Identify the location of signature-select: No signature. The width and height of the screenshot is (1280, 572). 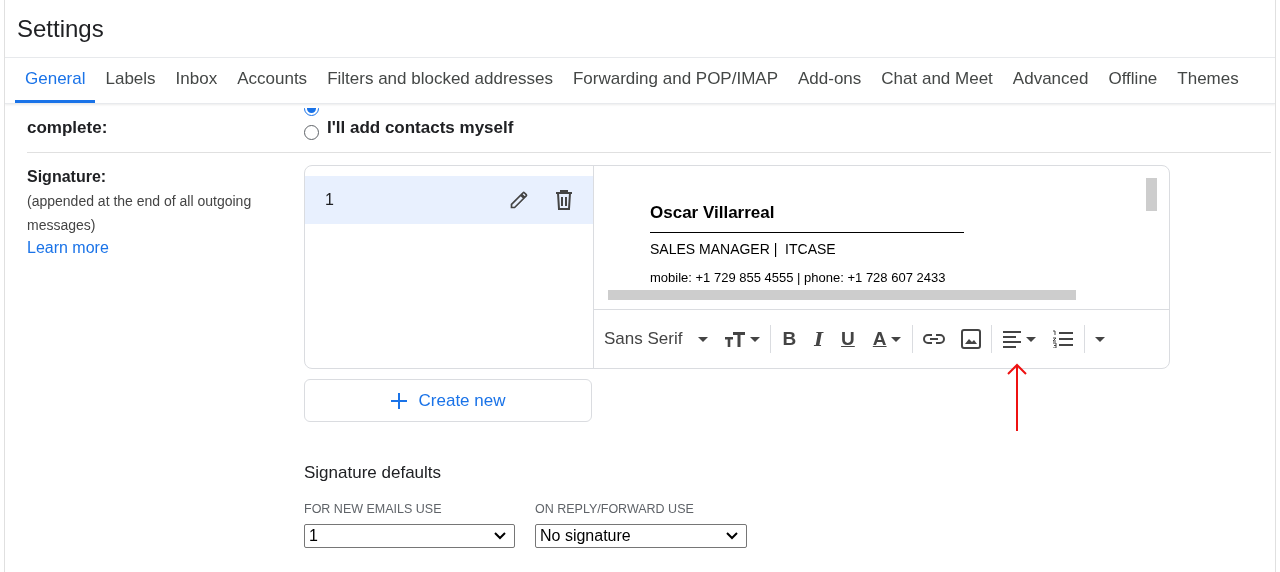
(641, 535).